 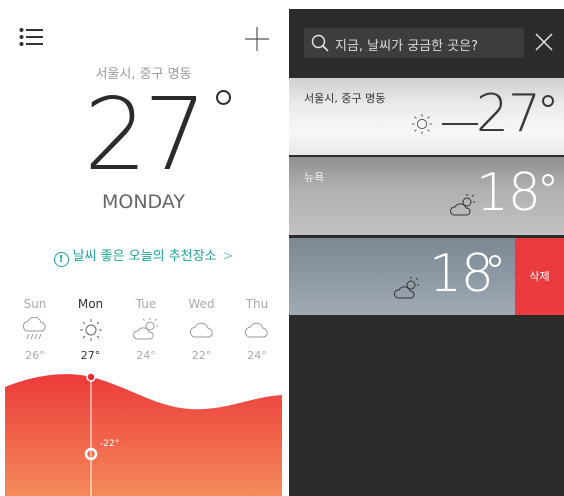 What do you see at coordinates (201, 304) in the screenshot?
I see `forecast-day-name: Wed` at bounding box center [201, 304].